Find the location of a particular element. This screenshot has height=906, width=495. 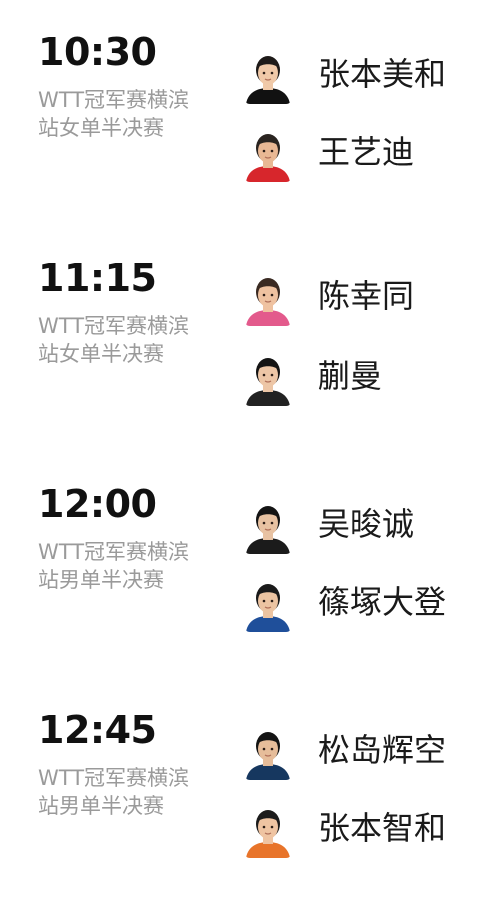

match-time: 10:30 is located at coordinates (97, 52).